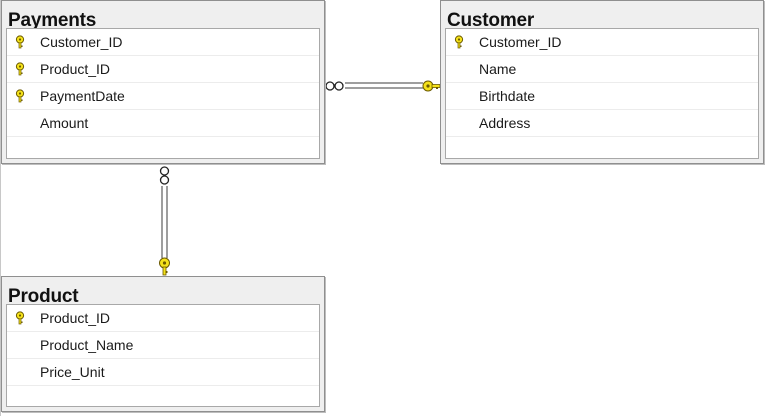 The width and height of the screenshot is (767, 416). What do you see at coordinates (383, 86) in the screenshot?
I see `relationship-payments-customer` at bounding box center [383, 86].